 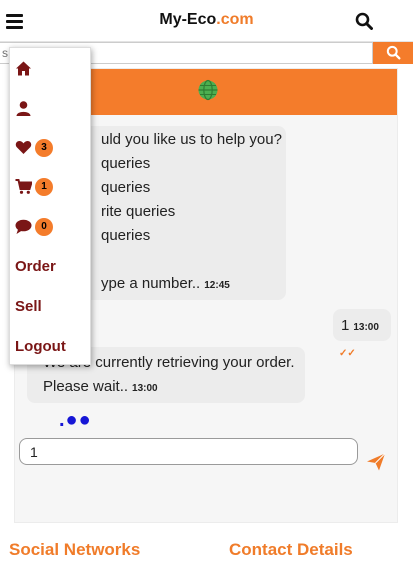 What do you see at coordinates (206, 551) in the screenshot?
I see `footer: Social Networks Contact Details` at bounding box center [206, 551].